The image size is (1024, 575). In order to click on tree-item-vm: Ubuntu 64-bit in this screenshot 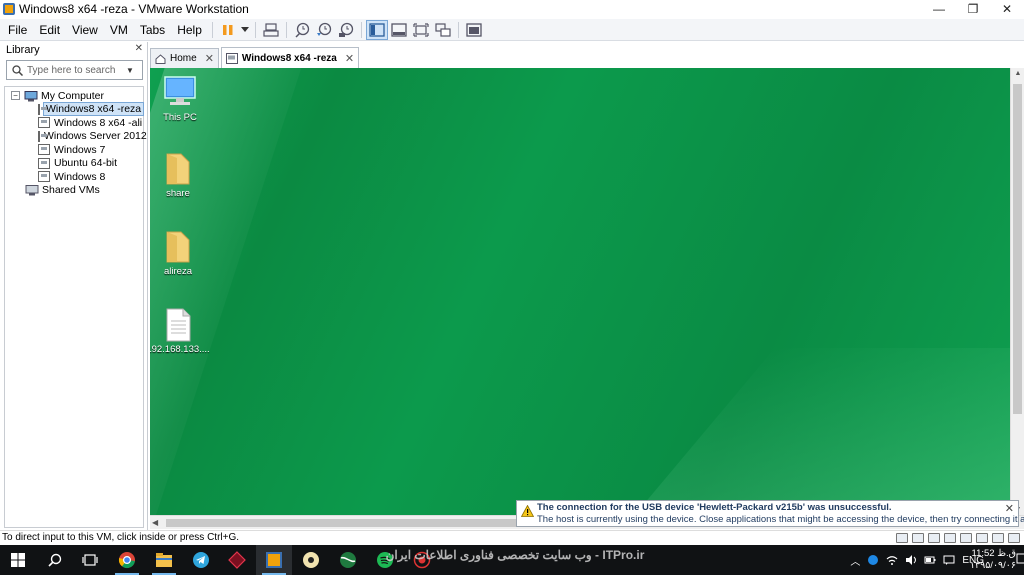, I will do `click(74, 164)`.